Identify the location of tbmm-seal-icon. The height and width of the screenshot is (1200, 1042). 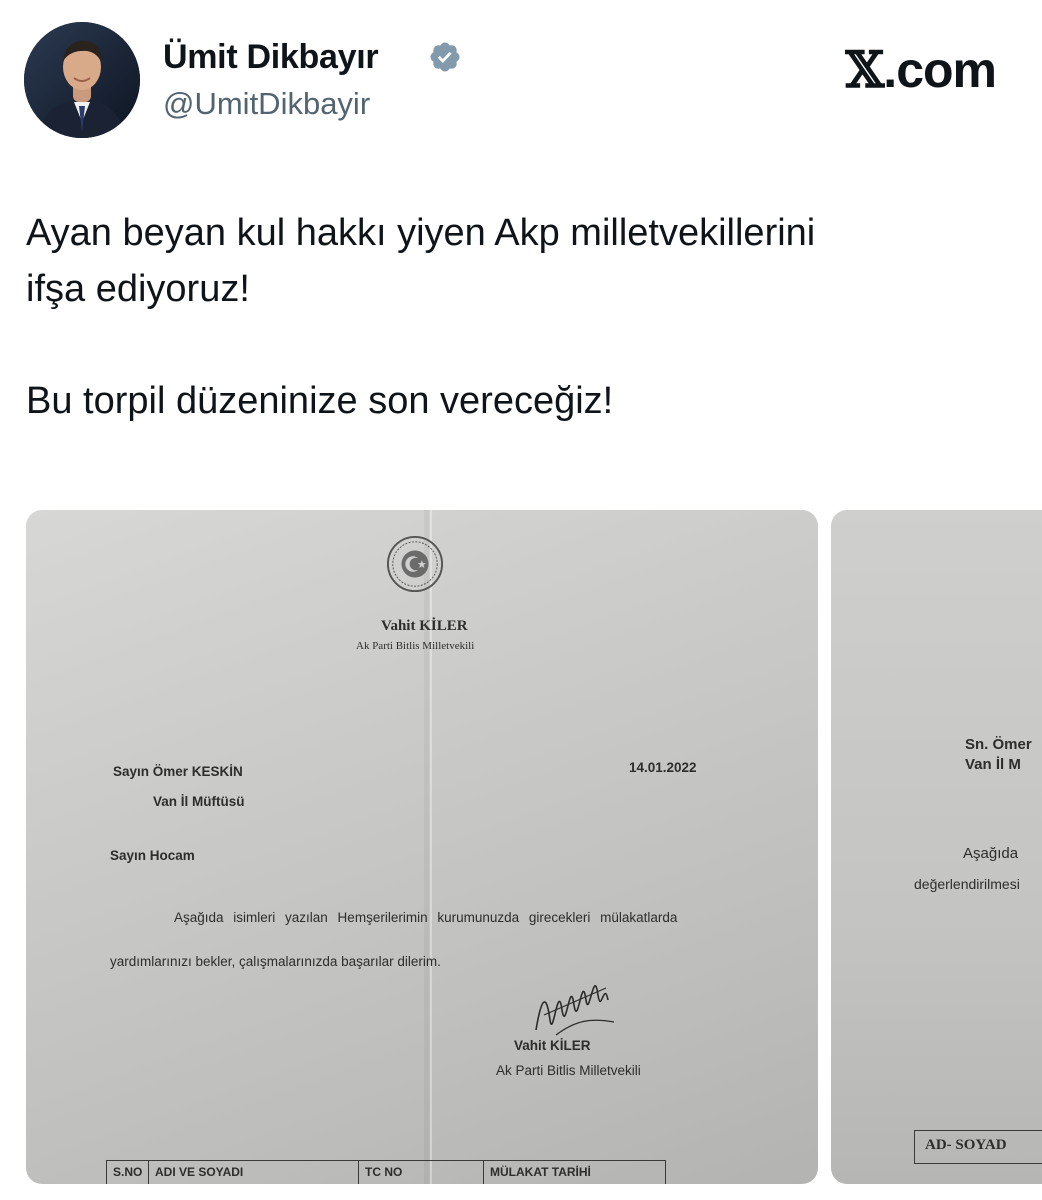
(415, 564).